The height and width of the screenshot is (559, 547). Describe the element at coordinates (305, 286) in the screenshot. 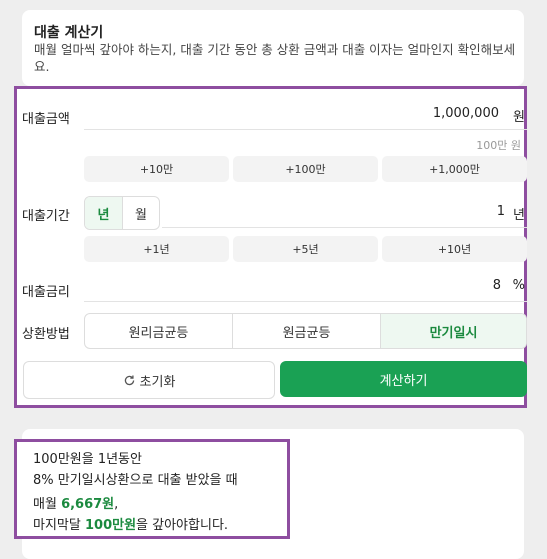

I see `rate-input: 8 %` at that location.